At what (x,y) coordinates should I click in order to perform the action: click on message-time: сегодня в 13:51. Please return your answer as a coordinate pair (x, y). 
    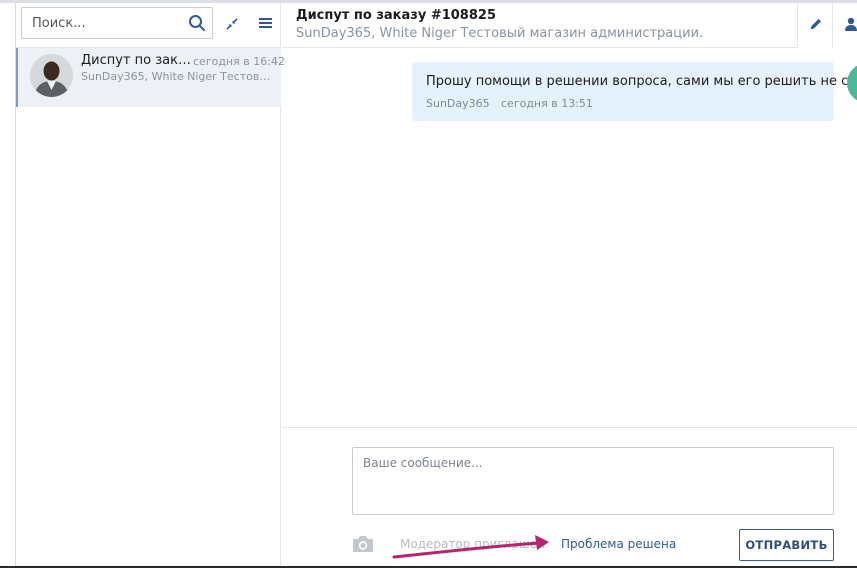
    Looking at the image, I should click on (547, 103).